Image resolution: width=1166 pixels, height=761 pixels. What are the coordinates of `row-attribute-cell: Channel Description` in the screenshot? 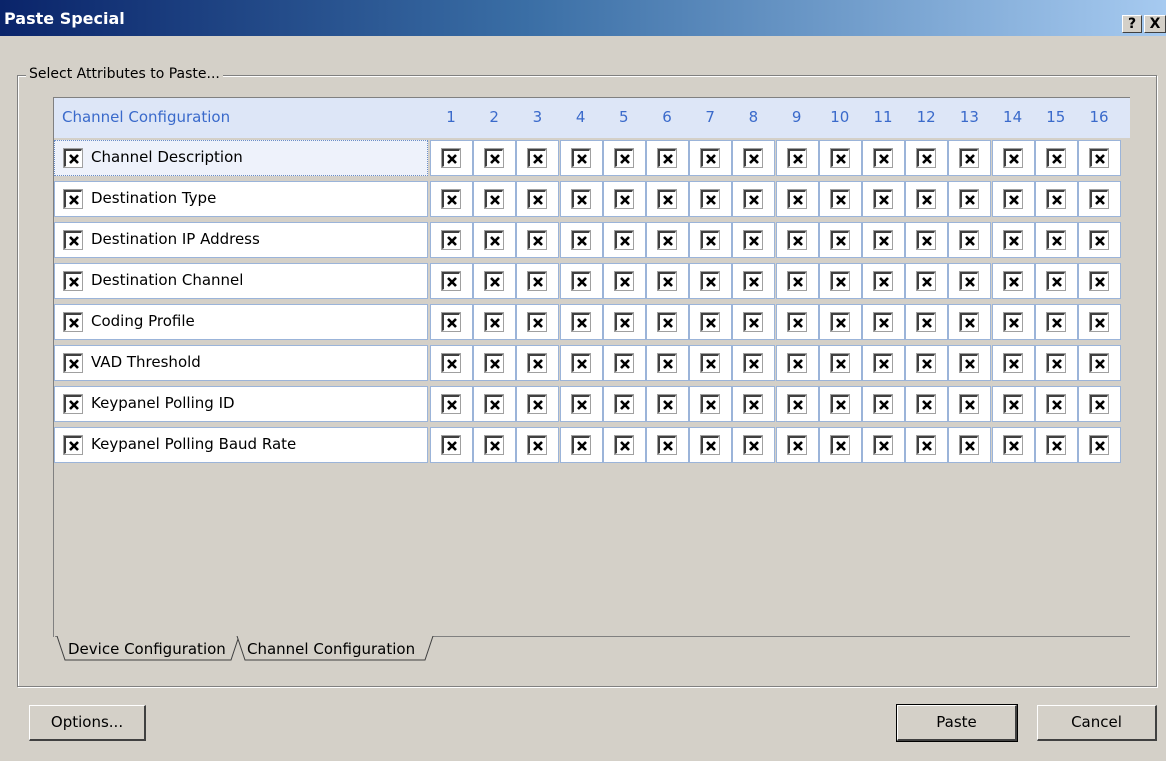 It's located at (241, 158).